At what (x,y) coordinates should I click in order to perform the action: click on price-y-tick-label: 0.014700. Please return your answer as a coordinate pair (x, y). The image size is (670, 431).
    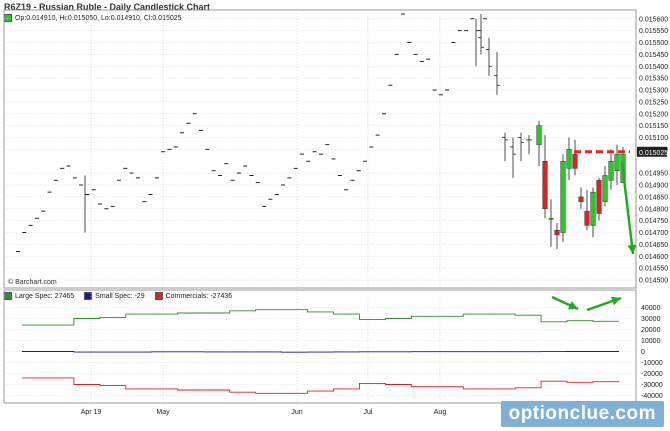
    Looking at the image, I should click on (653, 233).